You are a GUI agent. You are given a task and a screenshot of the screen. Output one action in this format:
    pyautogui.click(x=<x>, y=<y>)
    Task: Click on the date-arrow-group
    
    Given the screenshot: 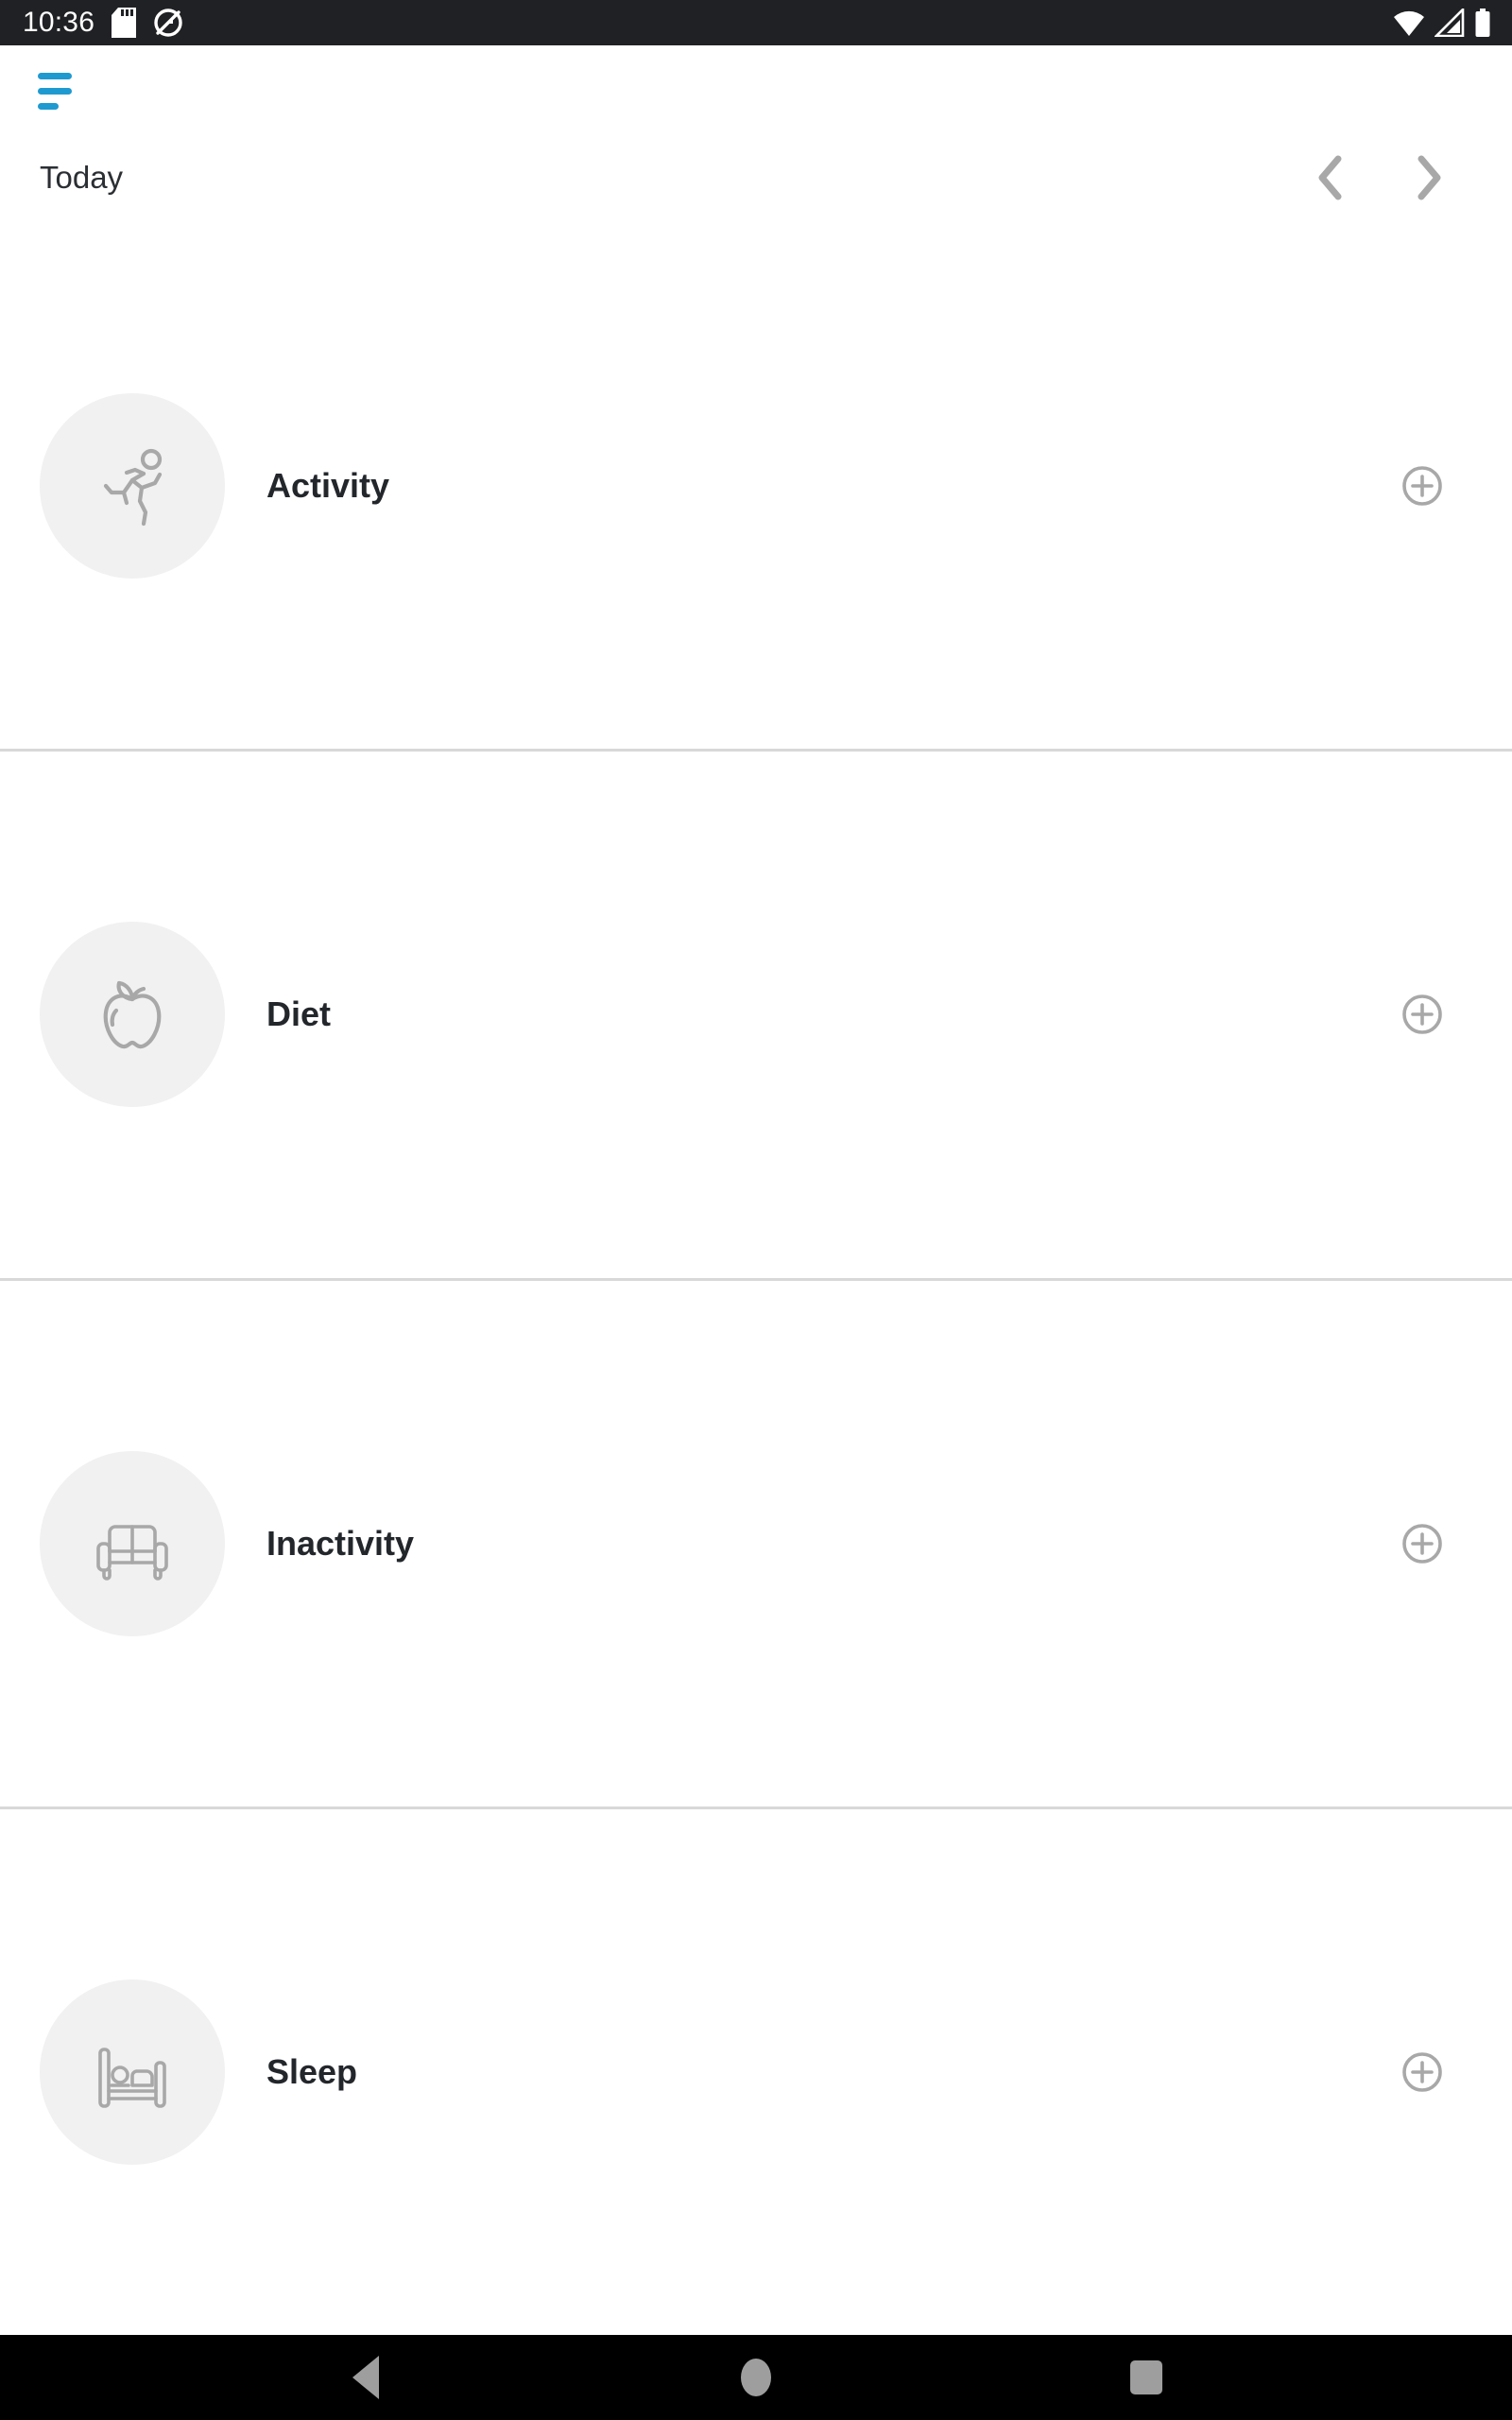 What is the action you would take?
    pyautogui.click(x=1408, y=177)
    